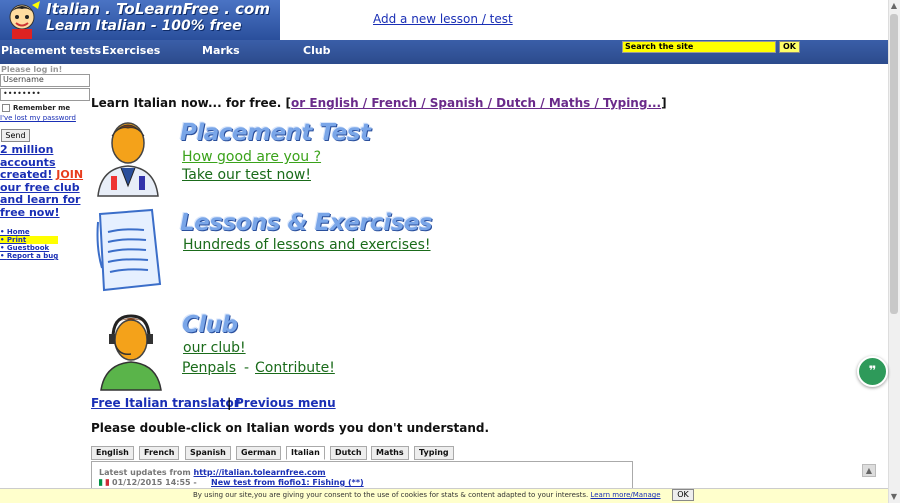 The width and height of the screenshot is (900, 503). Describe the element at coordinates (28, 162) in the screenshot. I see `accounts-promo-link: 2 million accounts created!` at that location.